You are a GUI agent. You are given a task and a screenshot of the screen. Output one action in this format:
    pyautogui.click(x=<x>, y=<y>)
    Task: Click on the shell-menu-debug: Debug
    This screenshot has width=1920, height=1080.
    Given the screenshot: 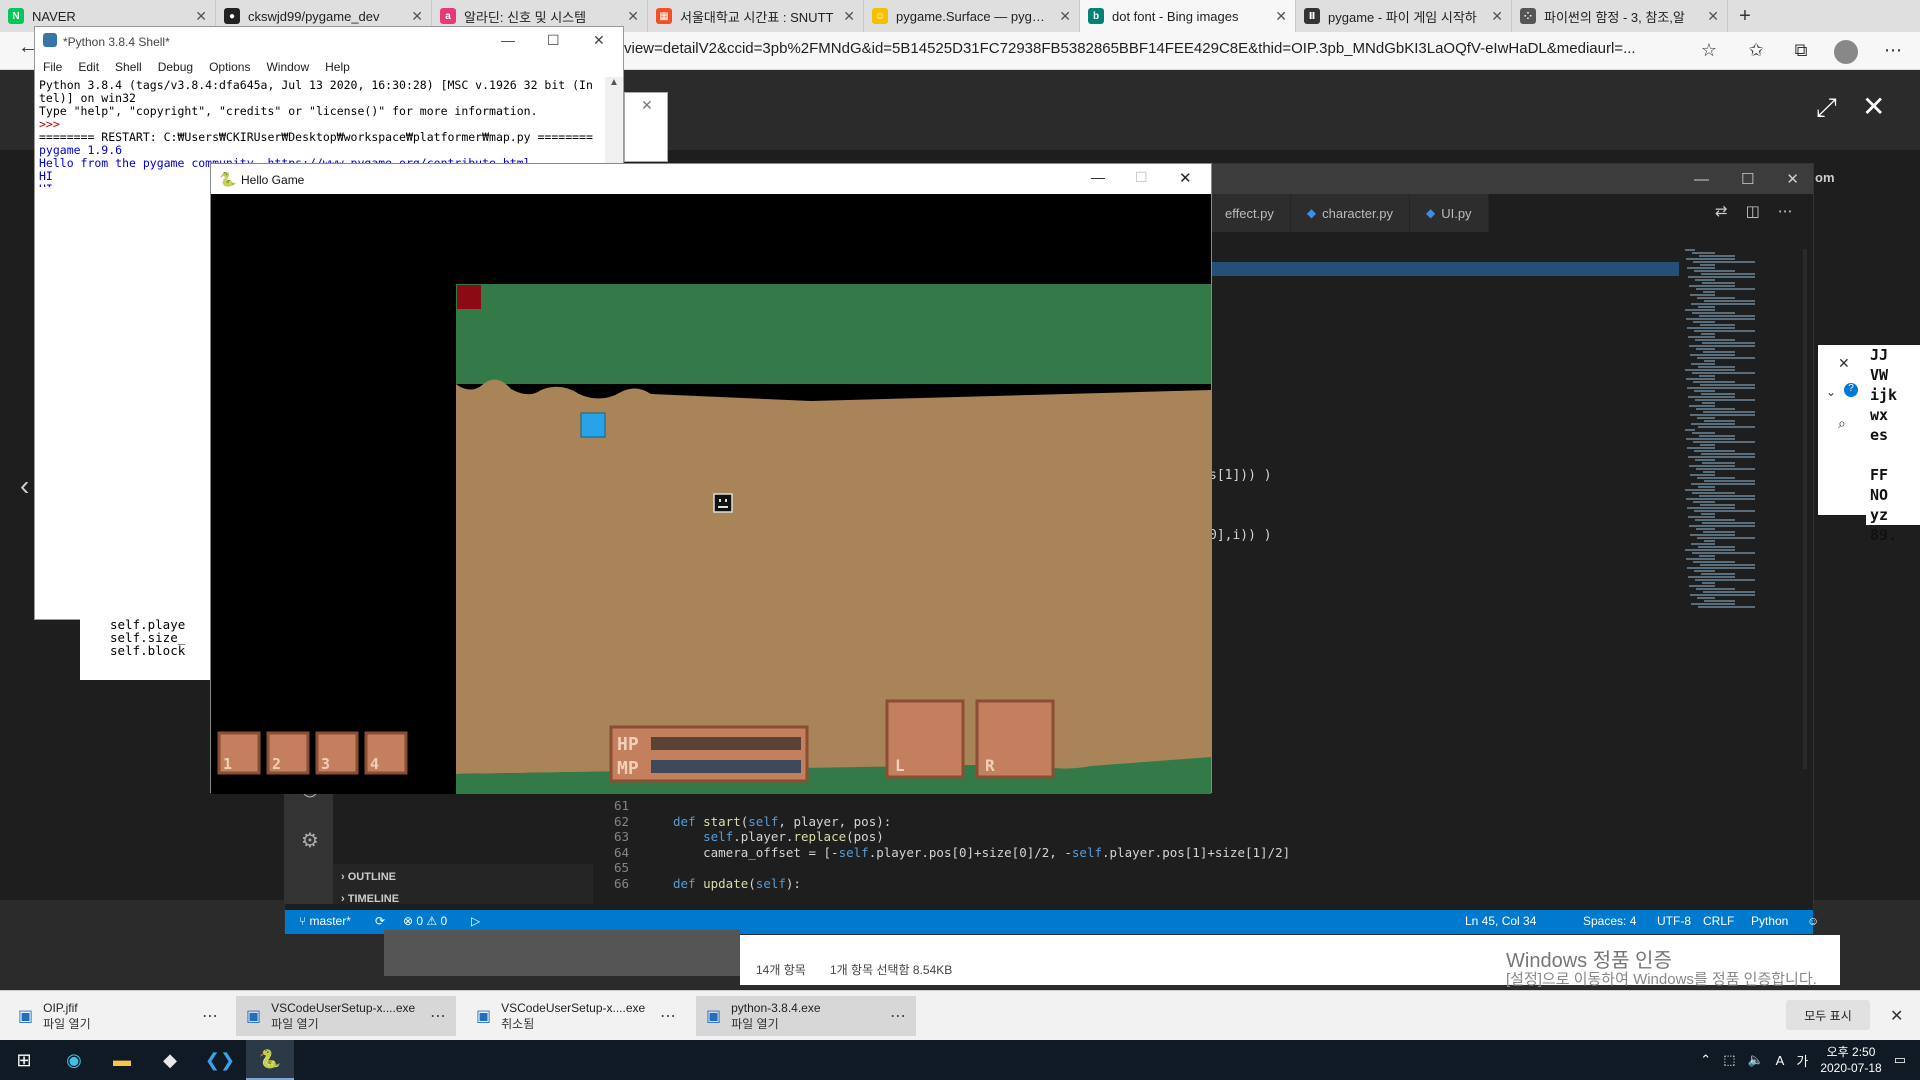 What is the action you would take?
    pyautogui.click(x=175, y=67)
    